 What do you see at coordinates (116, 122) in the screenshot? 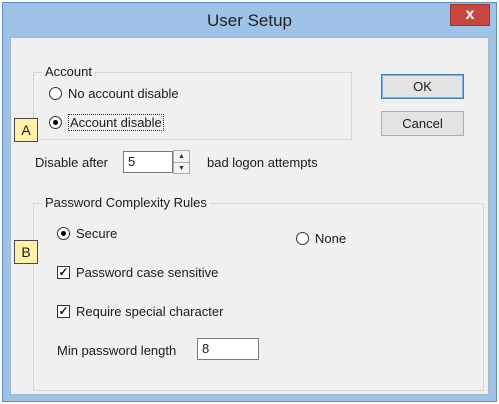
I see `account-disable-label: Account disable` at bounding box center [116, 122].